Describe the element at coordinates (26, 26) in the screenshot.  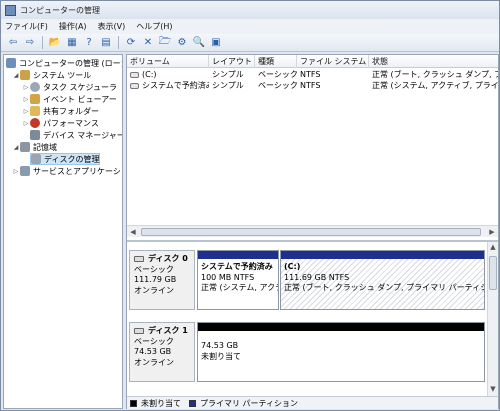
I see `menu-file: ファイル(F)` at that location.